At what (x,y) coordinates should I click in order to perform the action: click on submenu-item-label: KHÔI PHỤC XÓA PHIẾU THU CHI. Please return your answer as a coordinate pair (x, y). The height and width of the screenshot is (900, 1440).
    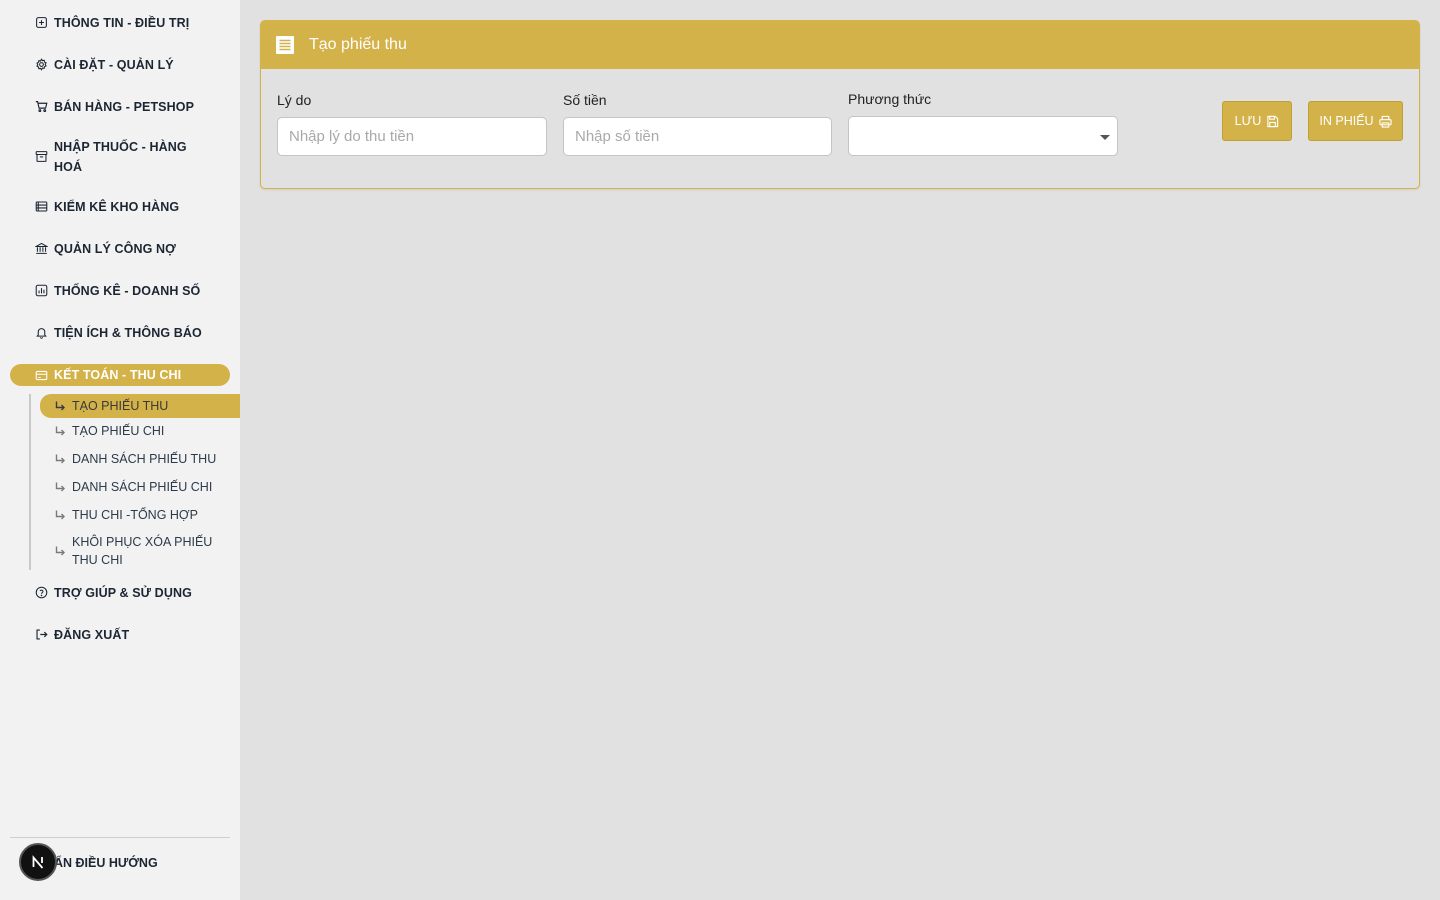
    Looking at the image, I should click on (142, 551).